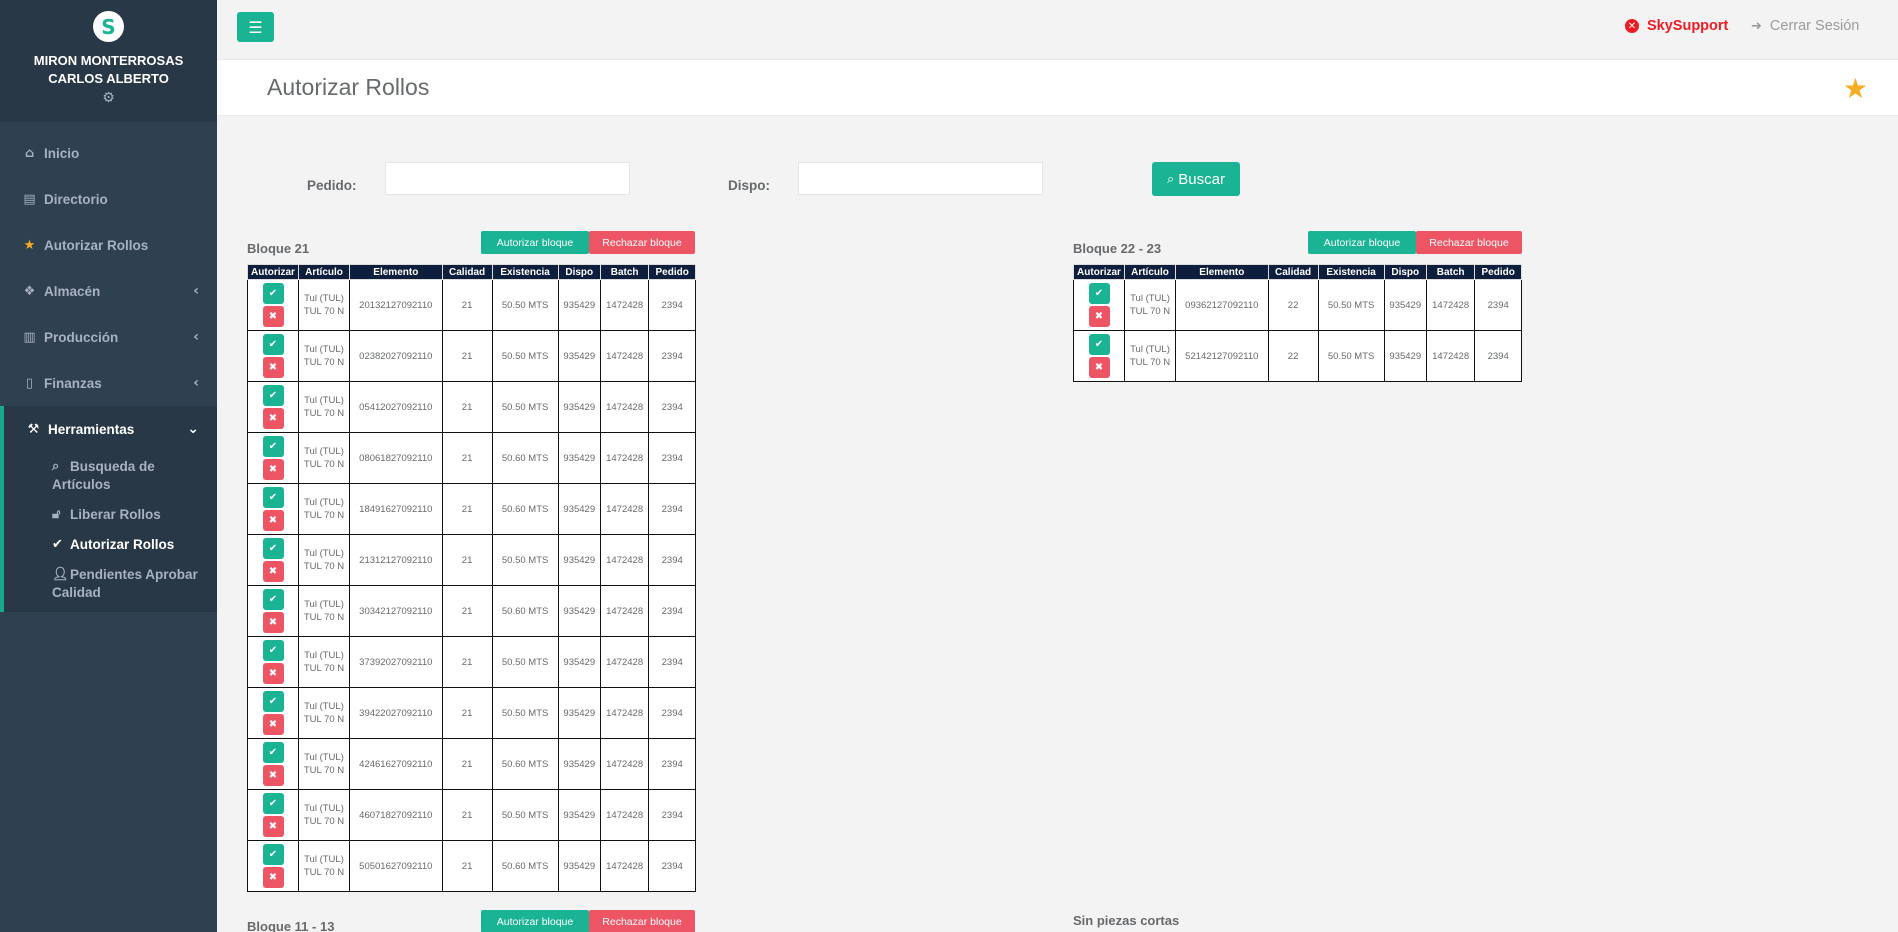  I want to click on star-icon: ★, so click(1855, 88).